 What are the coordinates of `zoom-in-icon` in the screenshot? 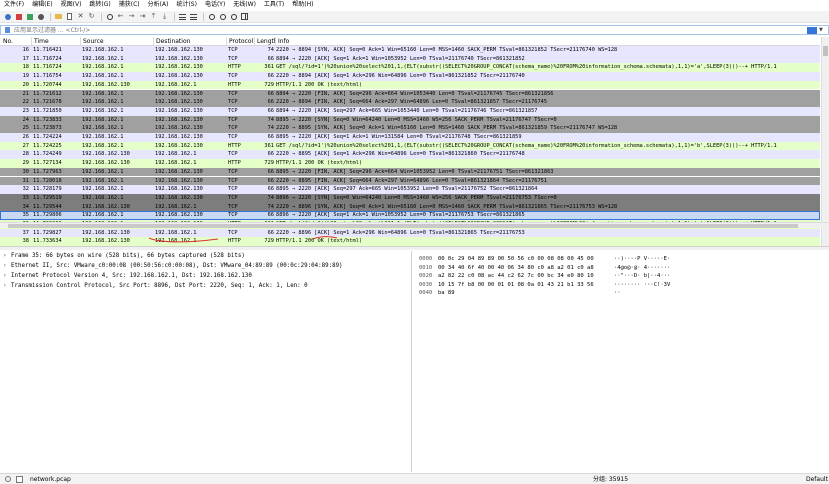 It's located at (211, 16).